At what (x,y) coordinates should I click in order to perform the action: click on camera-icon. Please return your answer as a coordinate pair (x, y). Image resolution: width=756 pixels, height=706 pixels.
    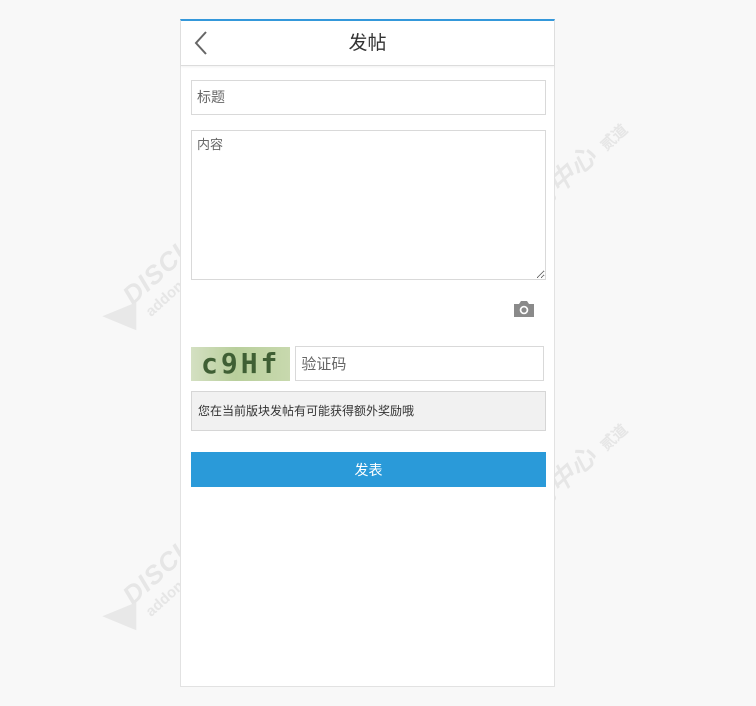
    Looking at the image, I should click on (524, 309).